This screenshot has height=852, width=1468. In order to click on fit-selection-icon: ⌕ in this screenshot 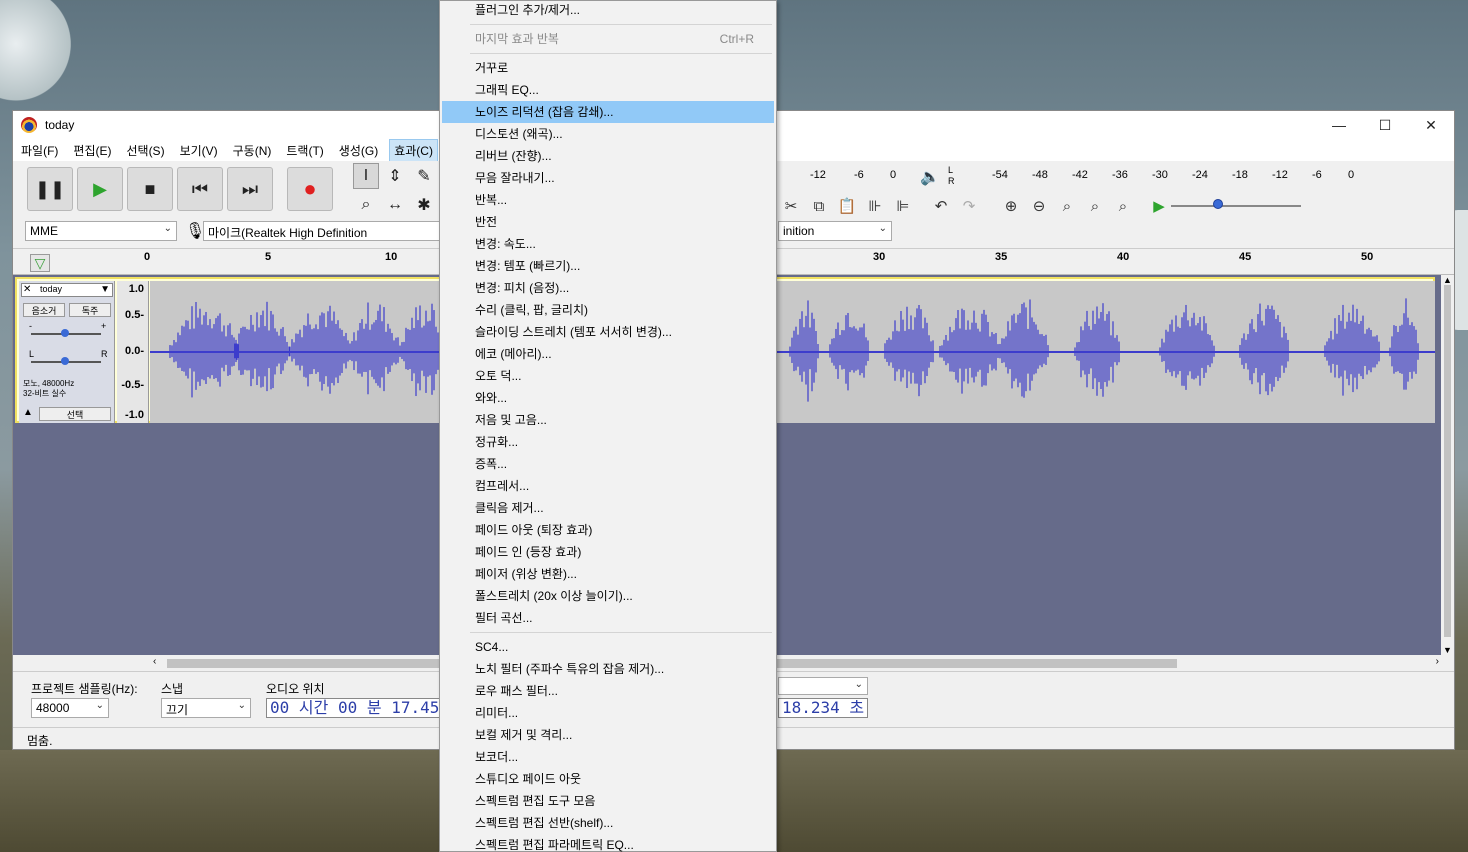, I will do `click(1067, 206)`.